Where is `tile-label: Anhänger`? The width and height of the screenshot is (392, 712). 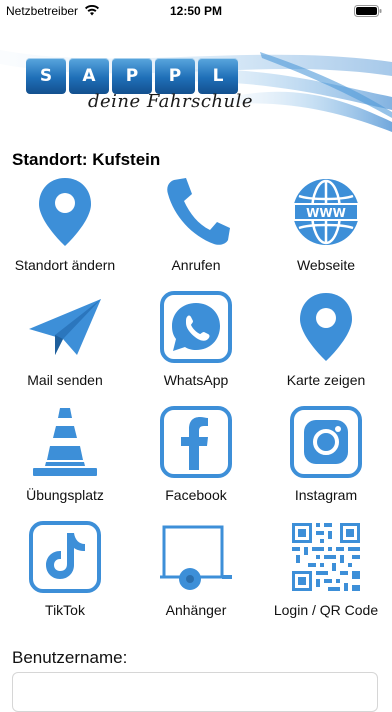 tile-label: Anhänger is located at coordinates (196, 610).